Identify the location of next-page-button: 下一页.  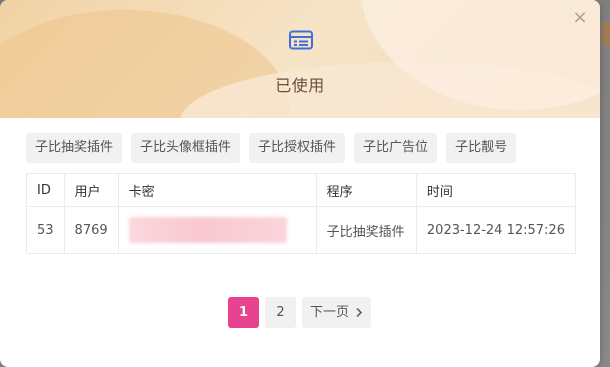
(337, 312).